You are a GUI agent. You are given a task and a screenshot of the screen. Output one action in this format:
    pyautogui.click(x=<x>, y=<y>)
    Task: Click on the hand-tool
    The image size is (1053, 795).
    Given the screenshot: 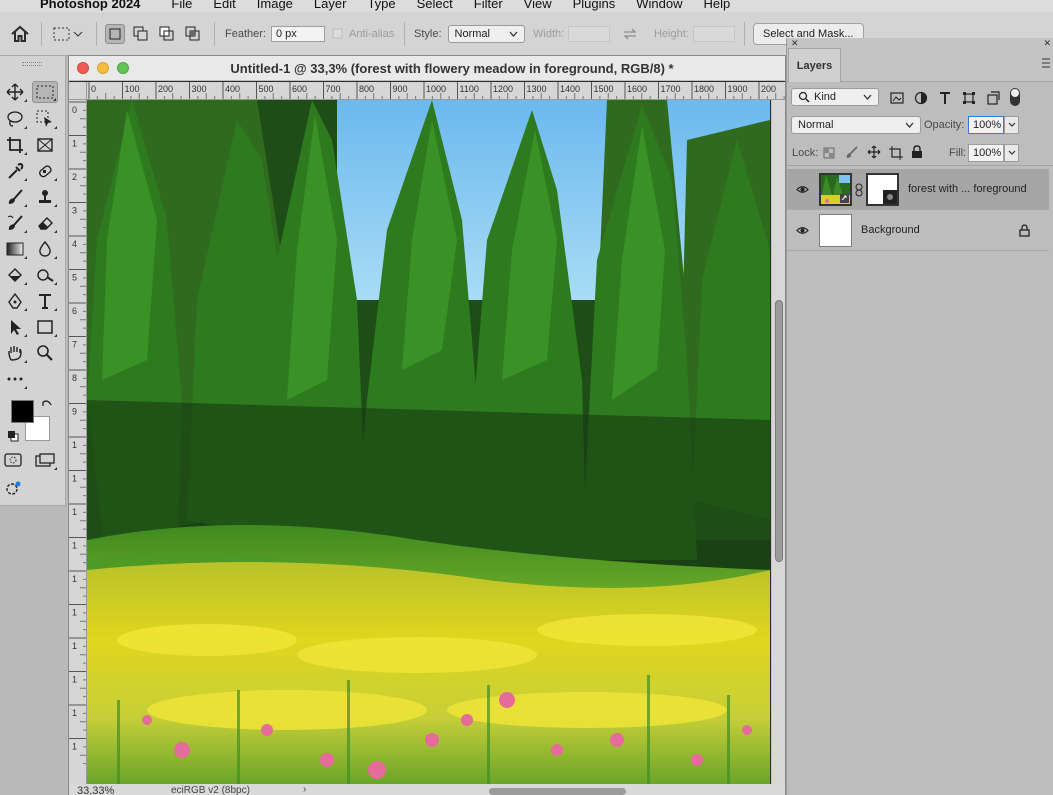 What is the action you would take?
    pyautogui.click(x=15, y=353)
    